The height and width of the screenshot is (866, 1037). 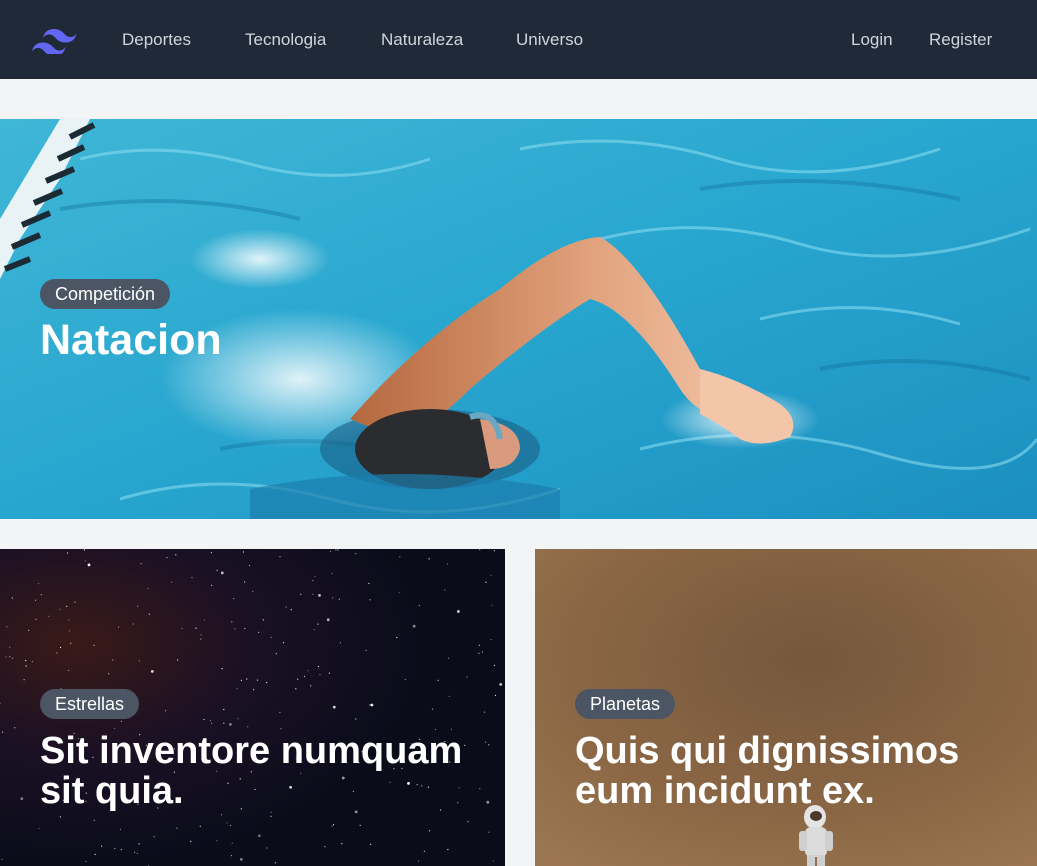 What do you see at coordinates (54, 40) in the screenshot?
I see `tailwind-logo-icon` at bounding box center [54, 40].